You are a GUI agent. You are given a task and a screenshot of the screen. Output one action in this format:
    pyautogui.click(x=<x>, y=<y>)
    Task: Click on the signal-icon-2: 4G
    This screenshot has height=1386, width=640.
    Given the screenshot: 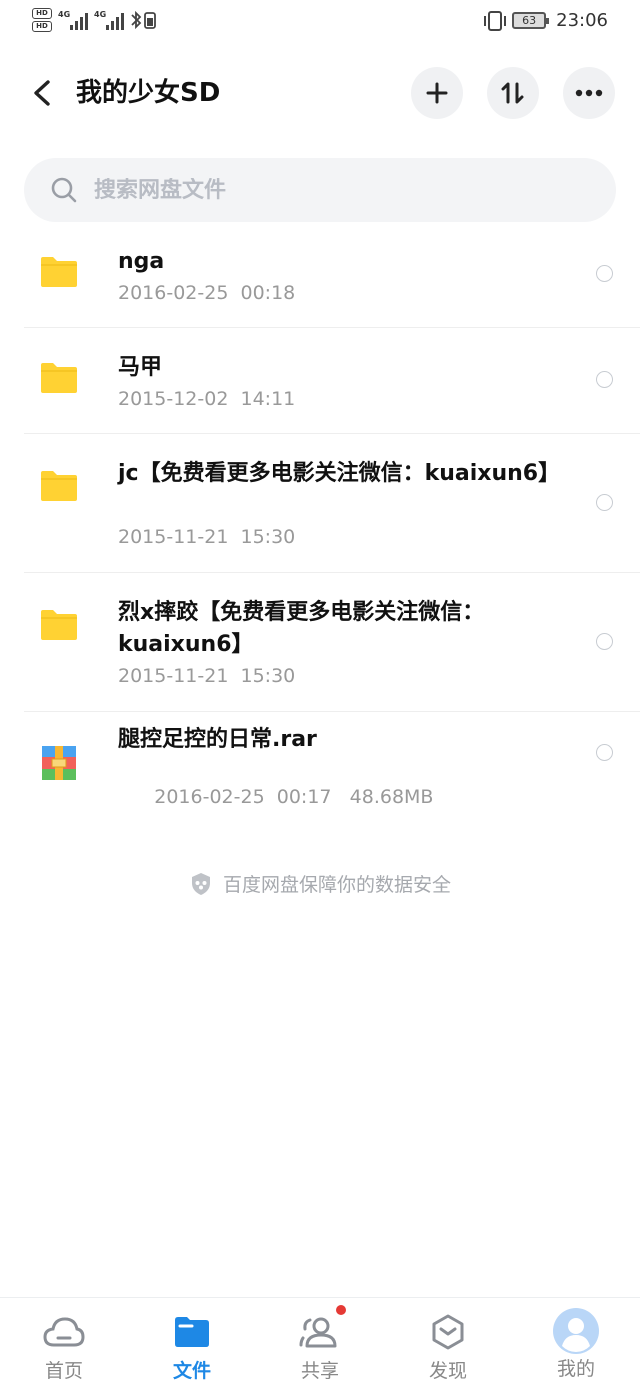 What is the action you would take?
    pyautogui.click(x=109, y=20)
    